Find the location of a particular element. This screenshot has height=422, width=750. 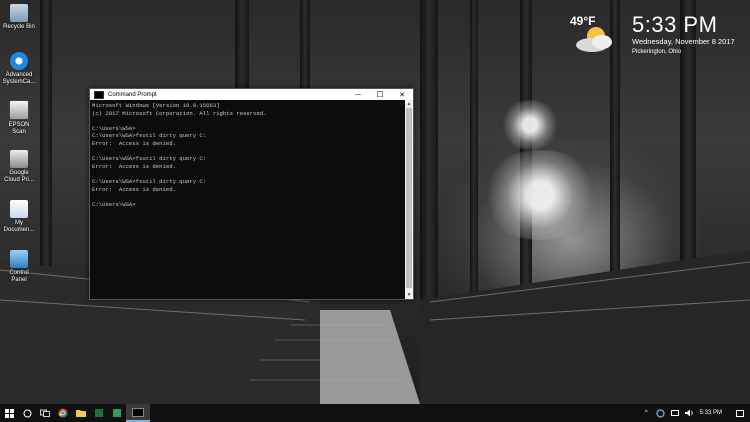

app-icon is located at coordinates (117, 413).